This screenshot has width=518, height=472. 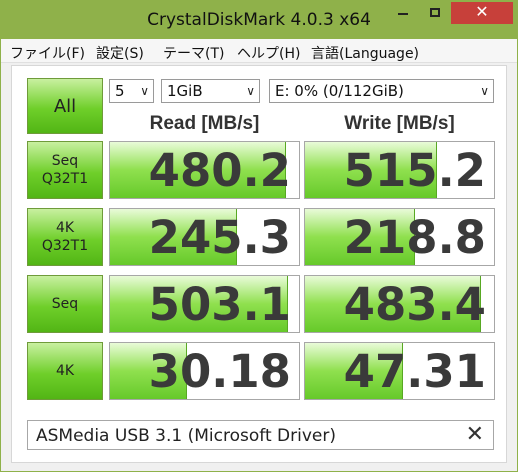 I want to click on result-cell: 47.31, so click(x=399, y=371).